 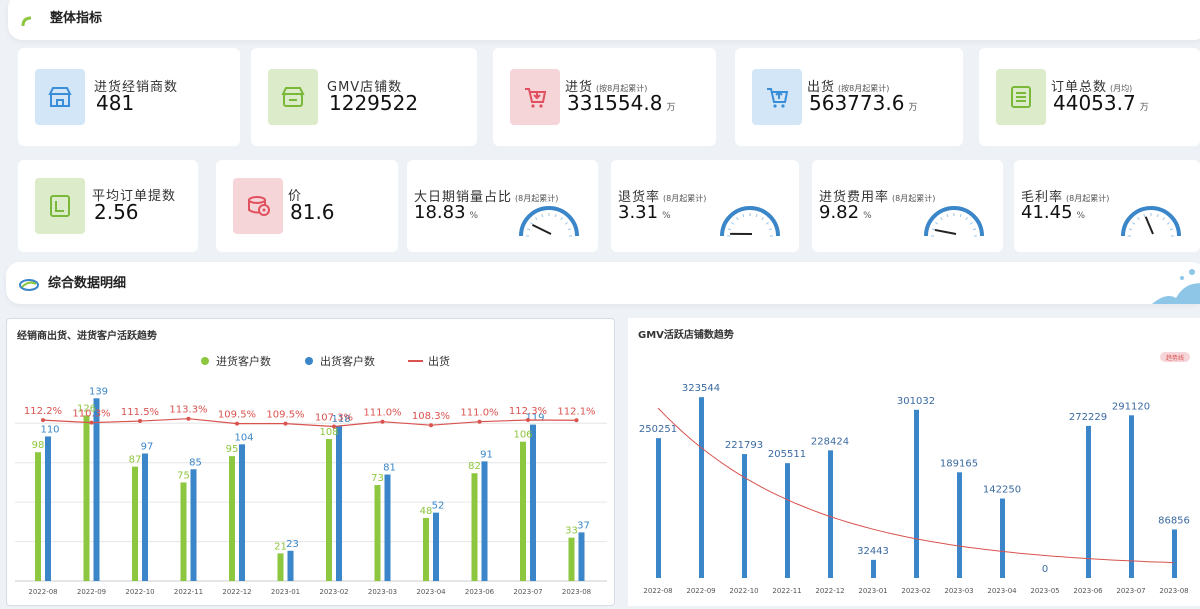 What do you see at coordinates (440, 212) in the screenshot?
I see `kpi-value: 18.83` at bounding box center [440, 212].